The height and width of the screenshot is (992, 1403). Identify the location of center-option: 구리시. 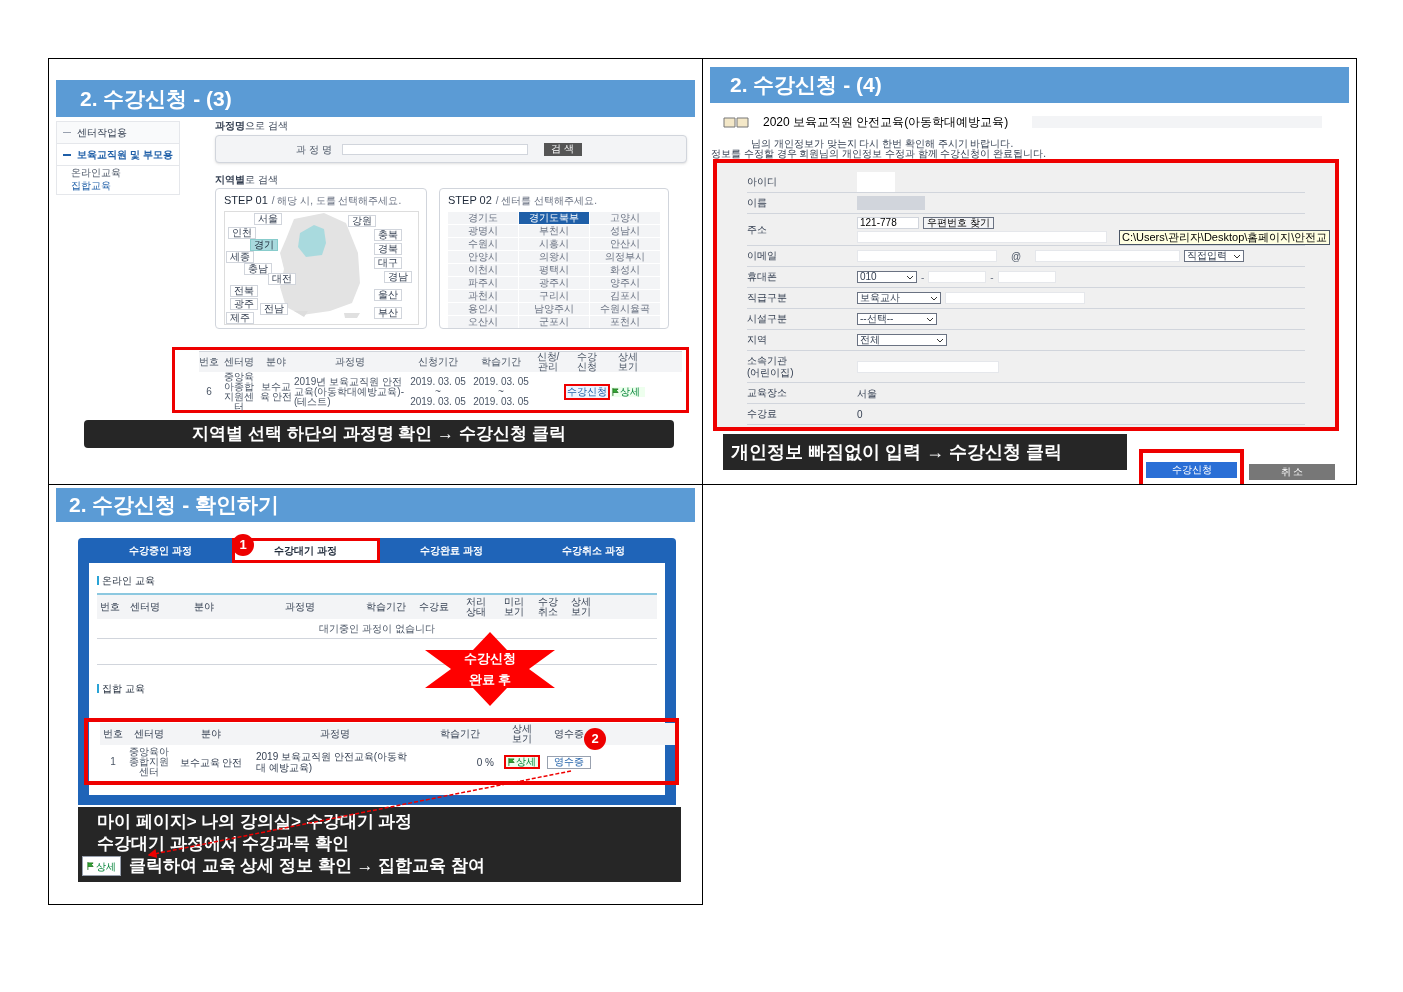
(554, 295).